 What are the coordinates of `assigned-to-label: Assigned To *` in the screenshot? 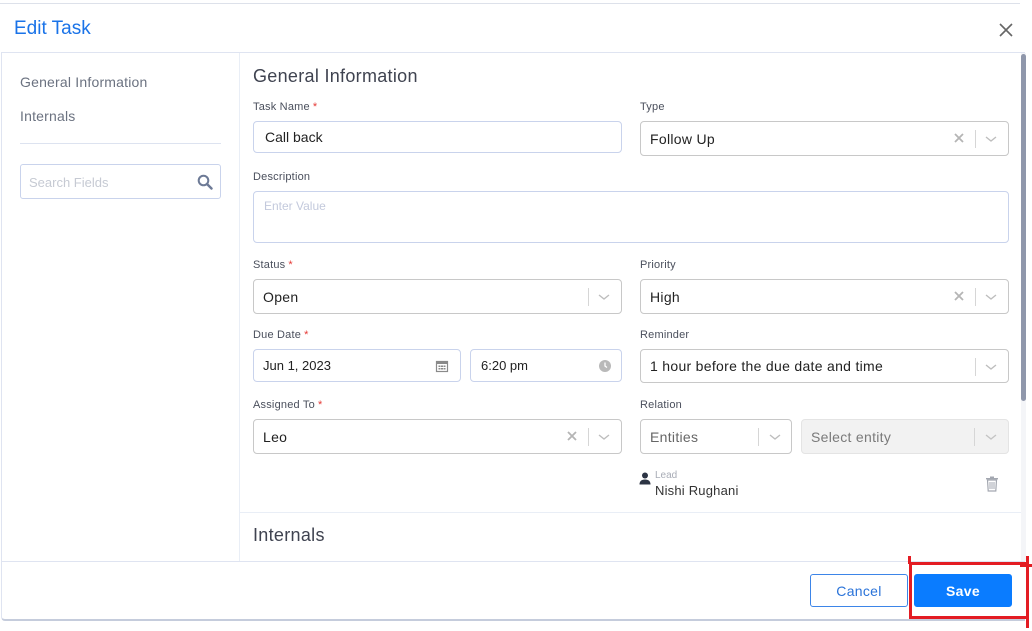 It's located at (287, 405).